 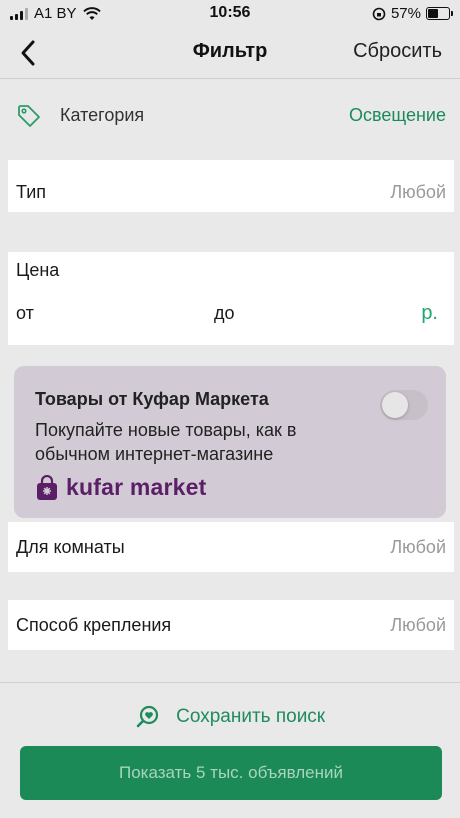 I want to click on rotation-lock-icon, so click(x=379, y=13).